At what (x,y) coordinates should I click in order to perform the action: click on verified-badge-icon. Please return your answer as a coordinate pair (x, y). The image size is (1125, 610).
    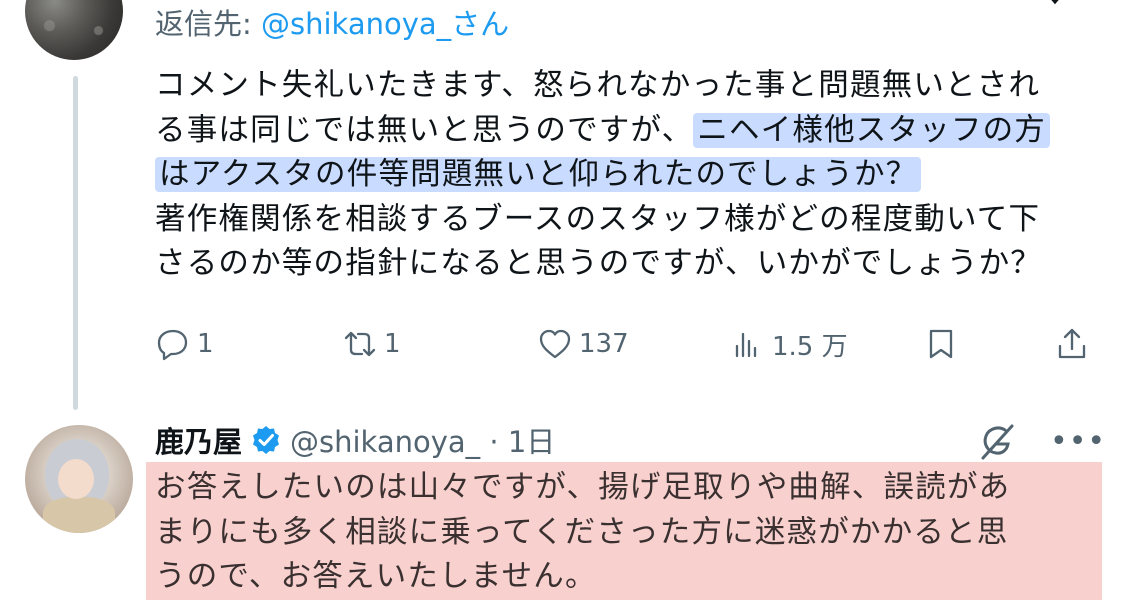
    Looking at the image, I should click on (266, 440).